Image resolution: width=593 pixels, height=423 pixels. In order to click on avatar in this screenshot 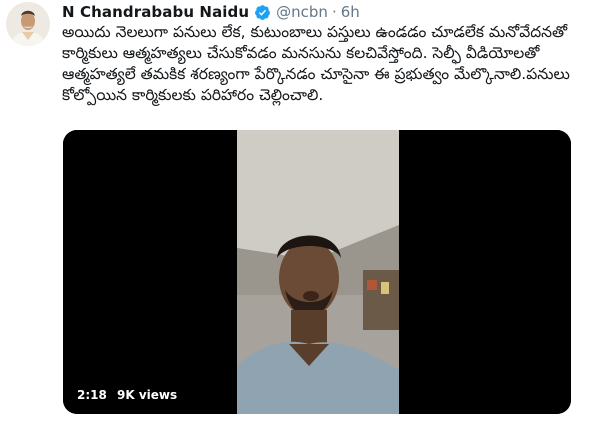, I will do `click(28, 24)`.